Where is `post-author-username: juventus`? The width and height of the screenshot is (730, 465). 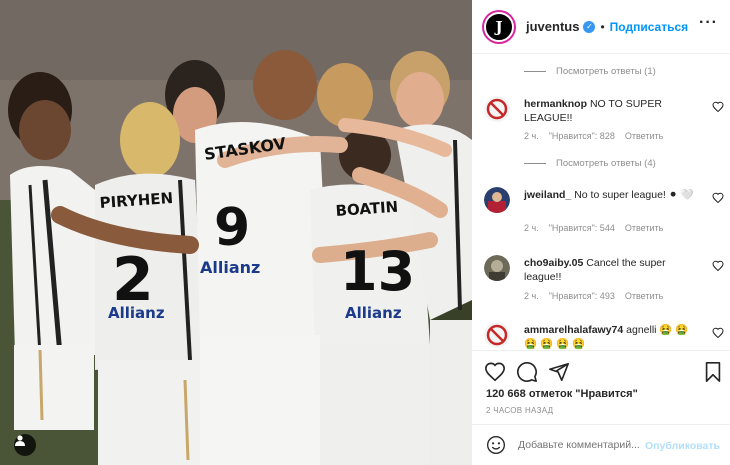
post-author-username: juventus is located at coordinates (552, 26).